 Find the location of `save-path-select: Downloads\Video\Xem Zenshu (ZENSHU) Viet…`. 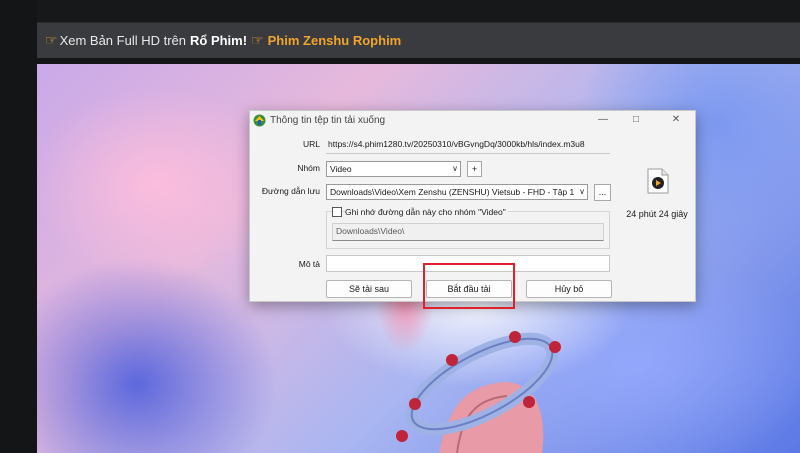

save-path-select: Downloads\Video\Xem Zenshu (ZENSHU) Viet… is located at coordinates (457, 192).